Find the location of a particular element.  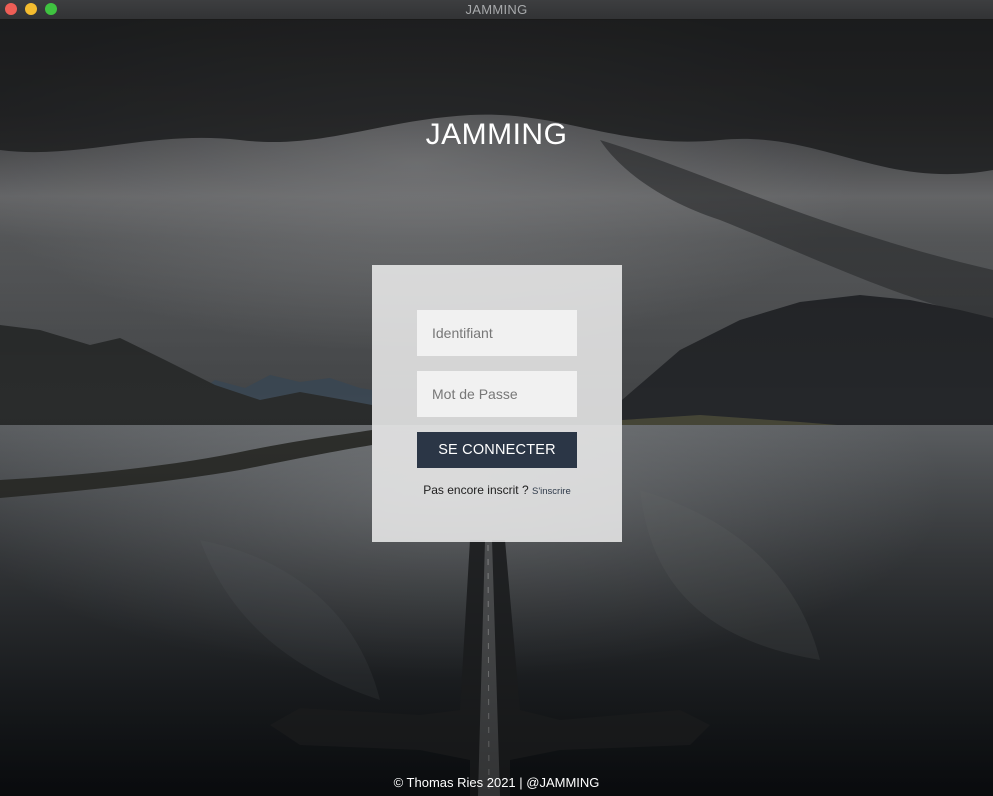

signup-prompt-text: Pas encore inscrit ? is located at coordinates (476, 490).